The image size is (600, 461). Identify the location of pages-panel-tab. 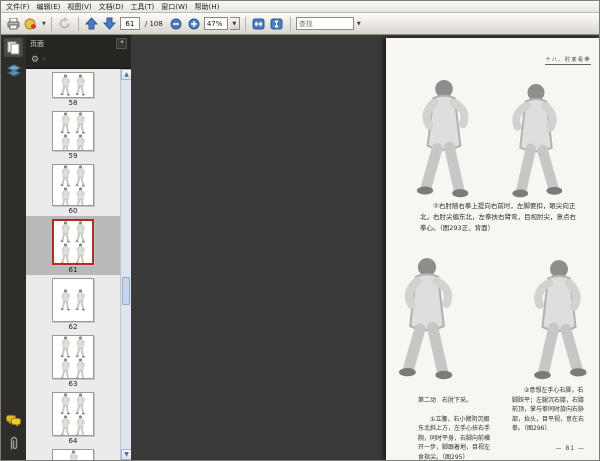
(13, 47).